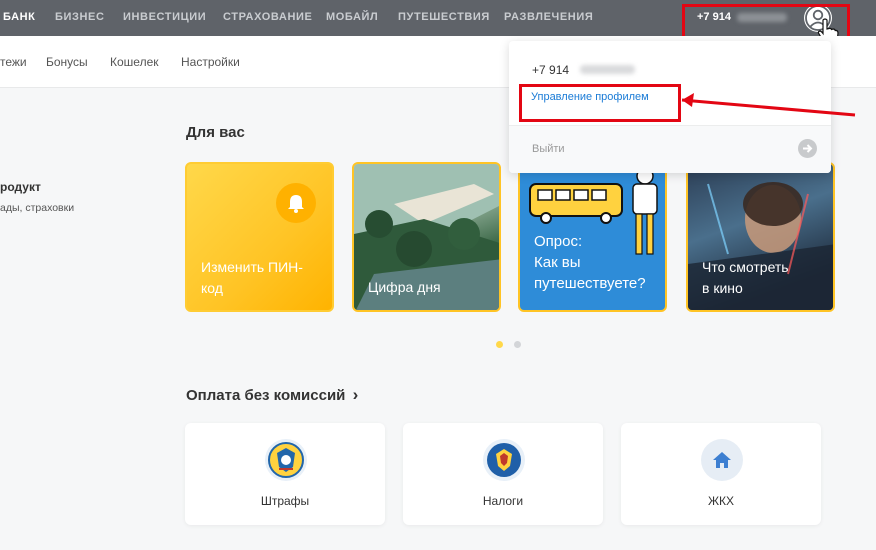 The width and height of the screenshot is (876, 550). What do you see at coordinates (267, 17) in the screenshot?
I see `topnav-item-insurance: СТРАХОВАНИЕ` at bounding box center [267, 17].